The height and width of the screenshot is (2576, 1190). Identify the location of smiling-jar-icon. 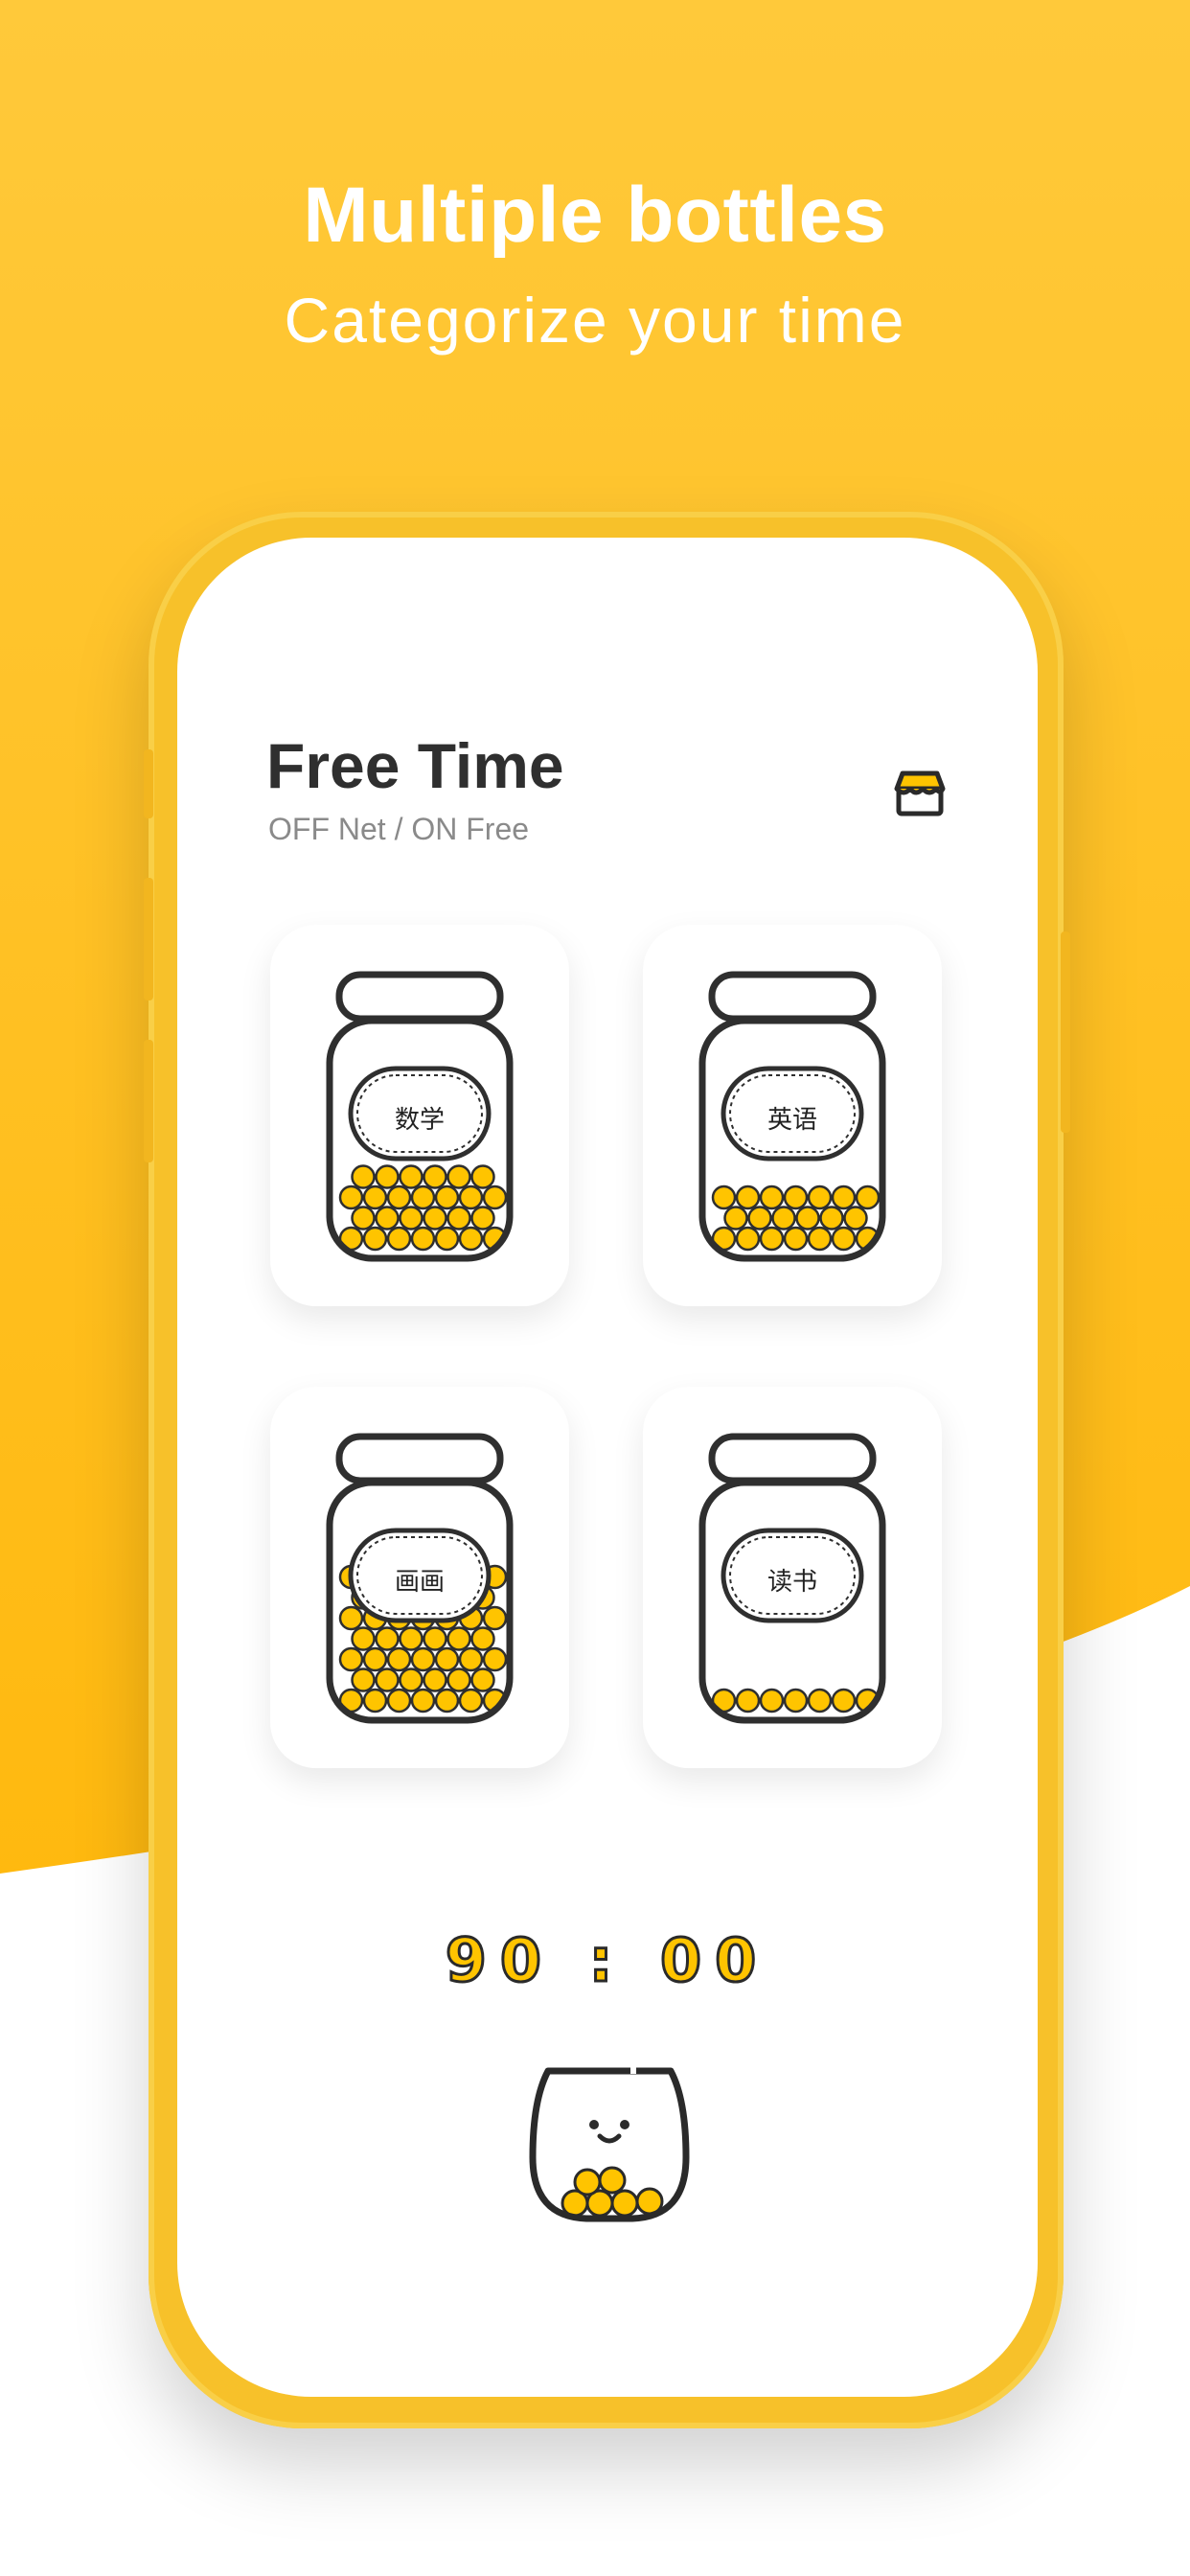
(609, 2142).